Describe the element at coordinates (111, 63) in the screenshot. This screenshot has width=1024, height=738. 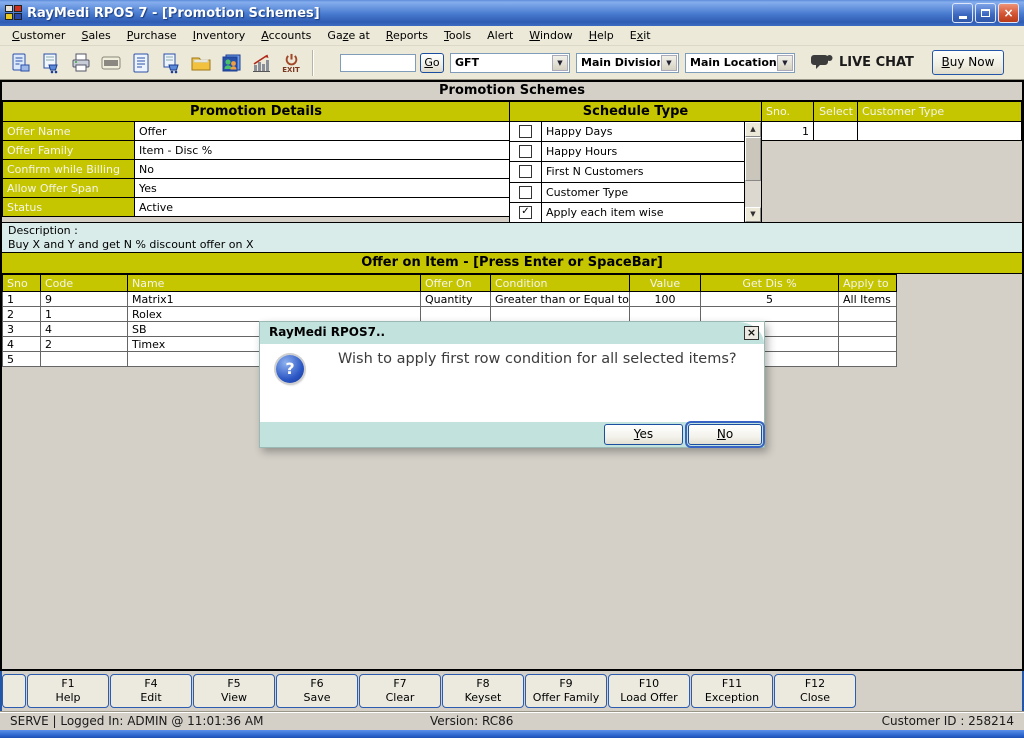
I see `barcode-icon` at that location.